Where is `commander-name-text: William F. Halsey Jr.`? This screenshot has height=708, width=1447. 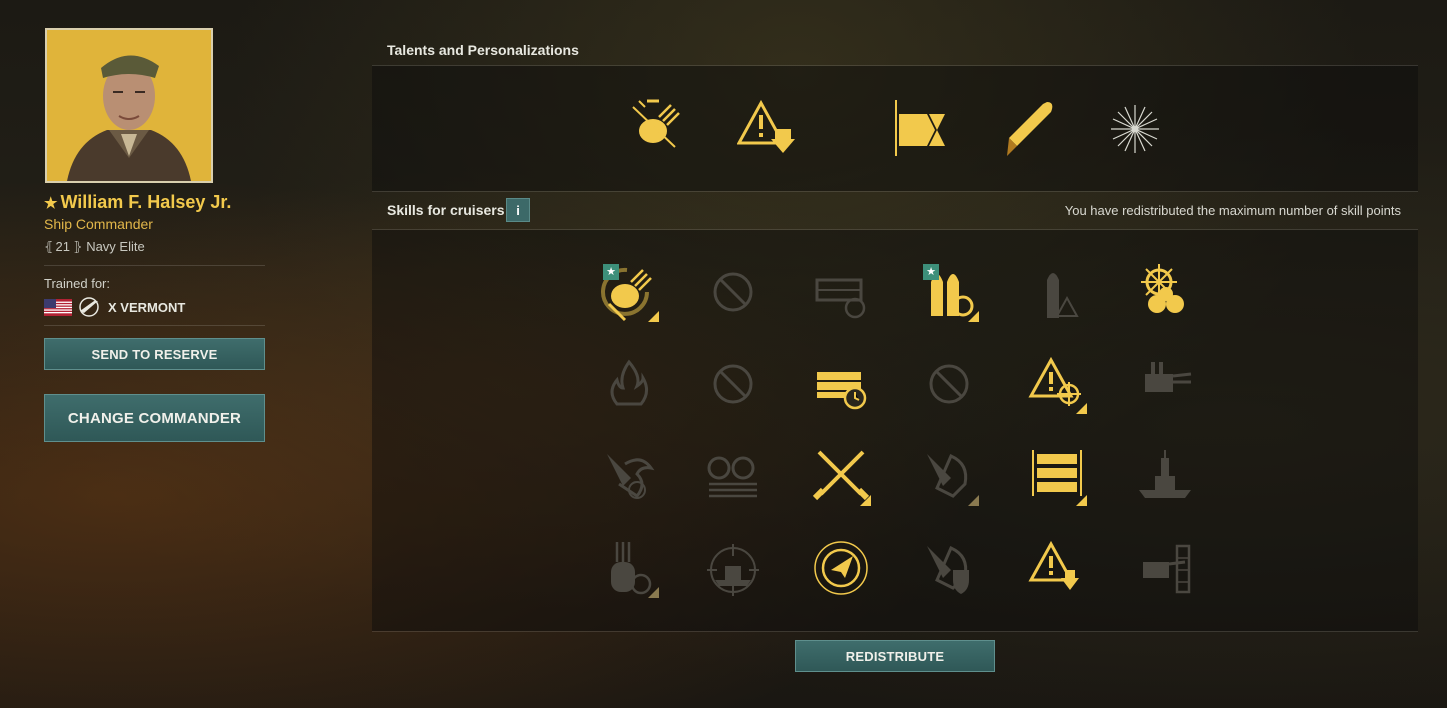 commander-name-text: William F. Halsey Jr. is located at coordinates (146, 202).